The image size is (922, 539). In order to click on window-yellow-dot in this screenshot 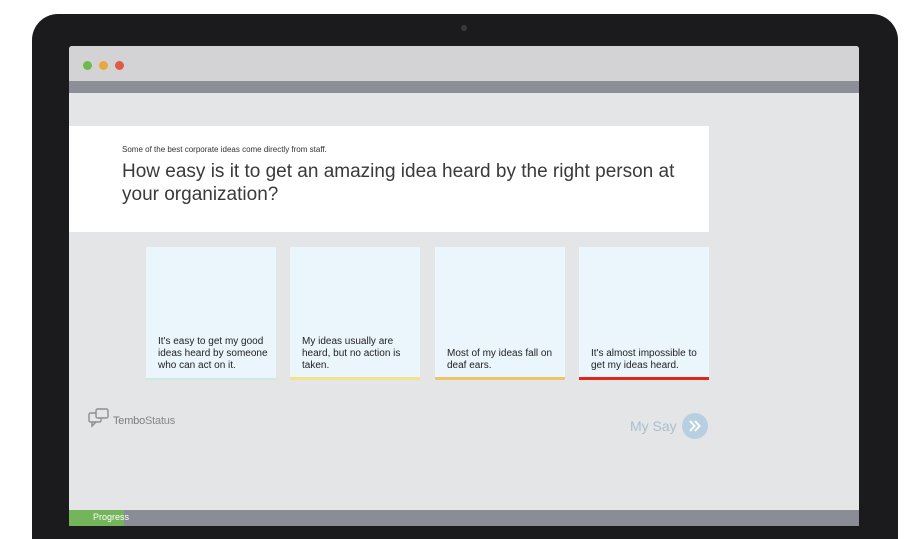, I will do `click(103, 65)`.